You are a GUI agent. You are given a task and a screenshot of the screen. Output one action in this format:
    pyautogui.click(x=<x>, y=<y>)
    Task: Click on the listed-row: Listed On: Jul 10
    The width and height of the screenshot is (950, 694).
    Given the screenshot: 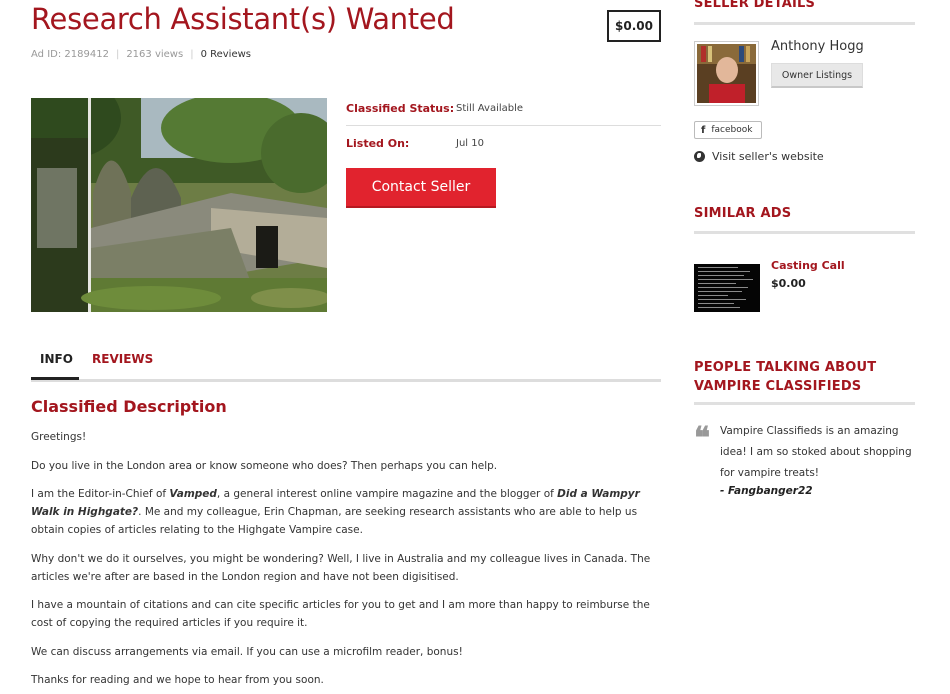 What is the action you would take?
    pyautogui.click(x=503, y=143)
    